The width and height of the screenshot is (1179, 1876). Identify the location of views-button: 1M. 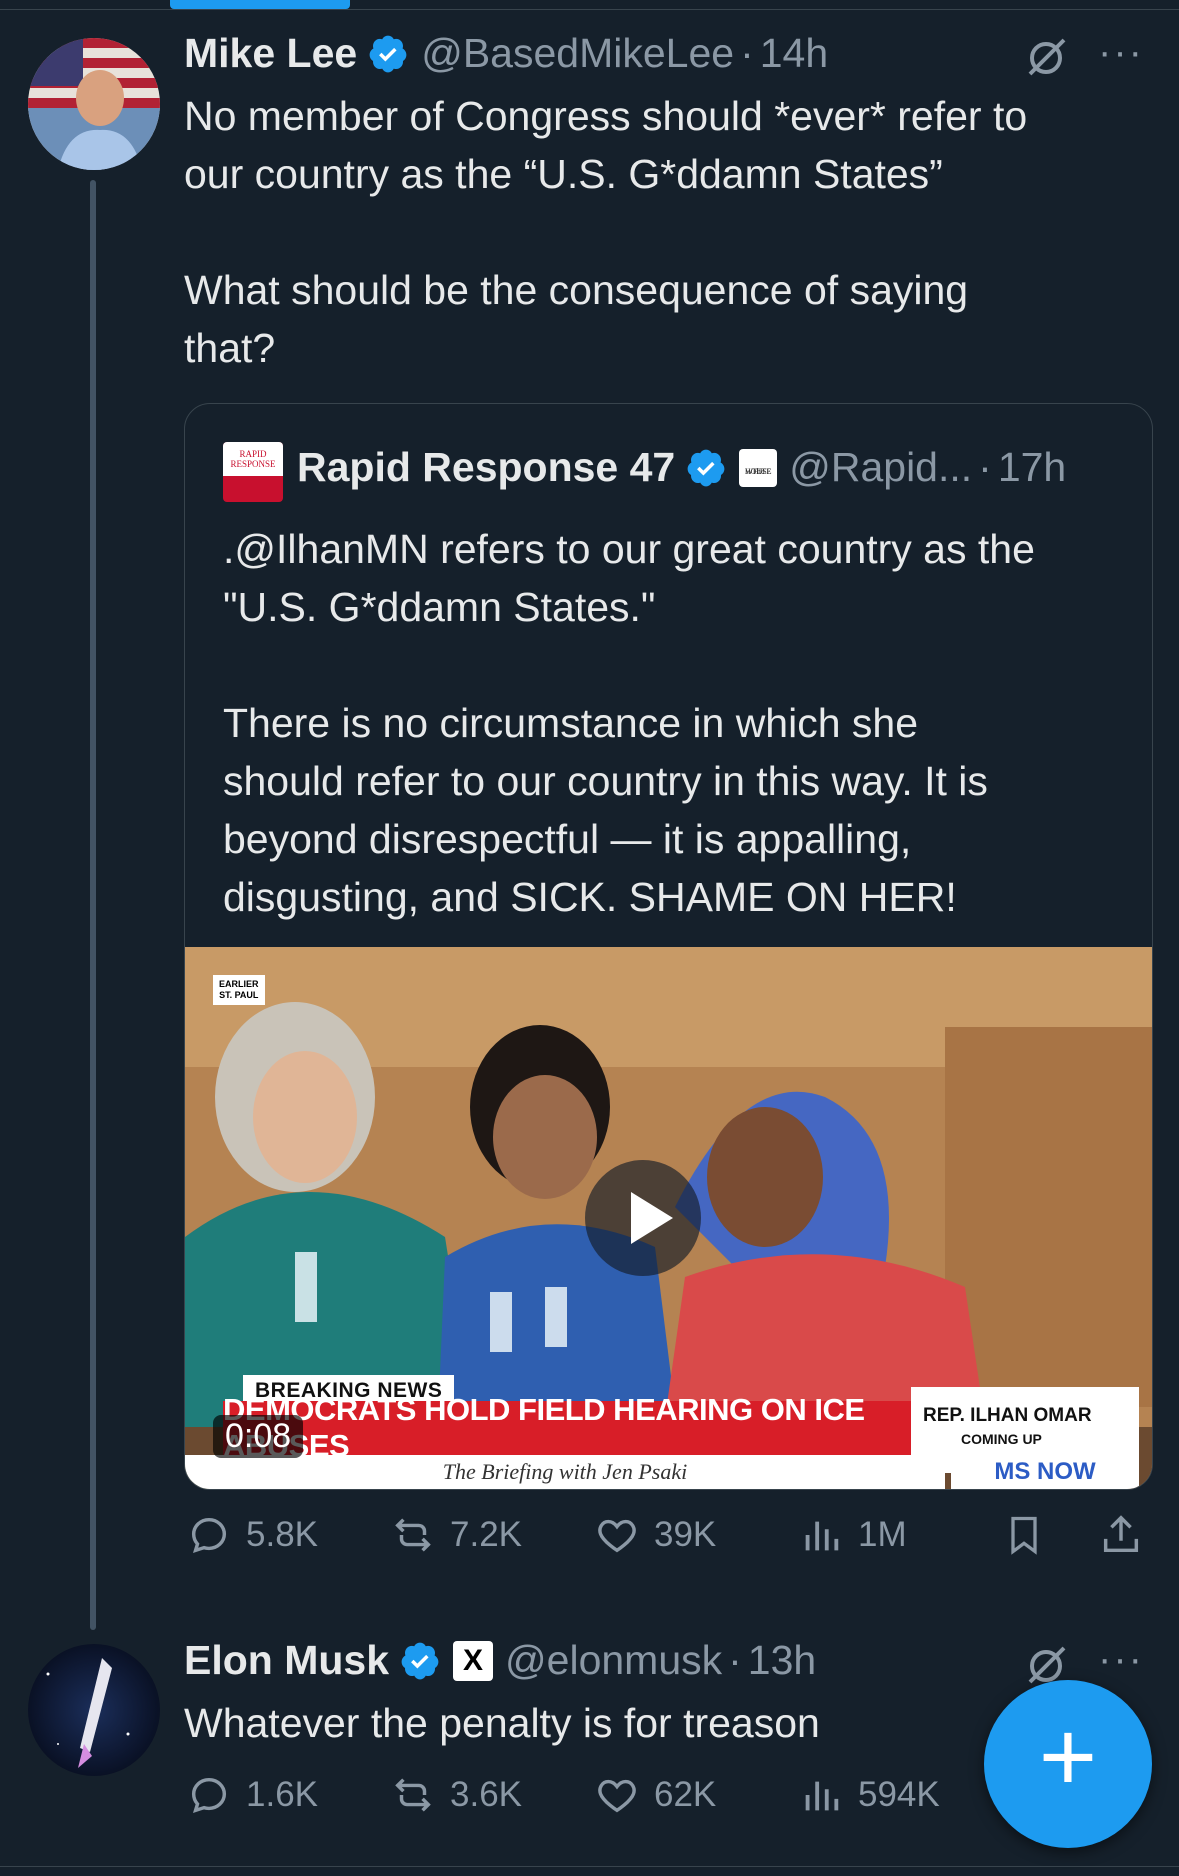
(852, 1535).